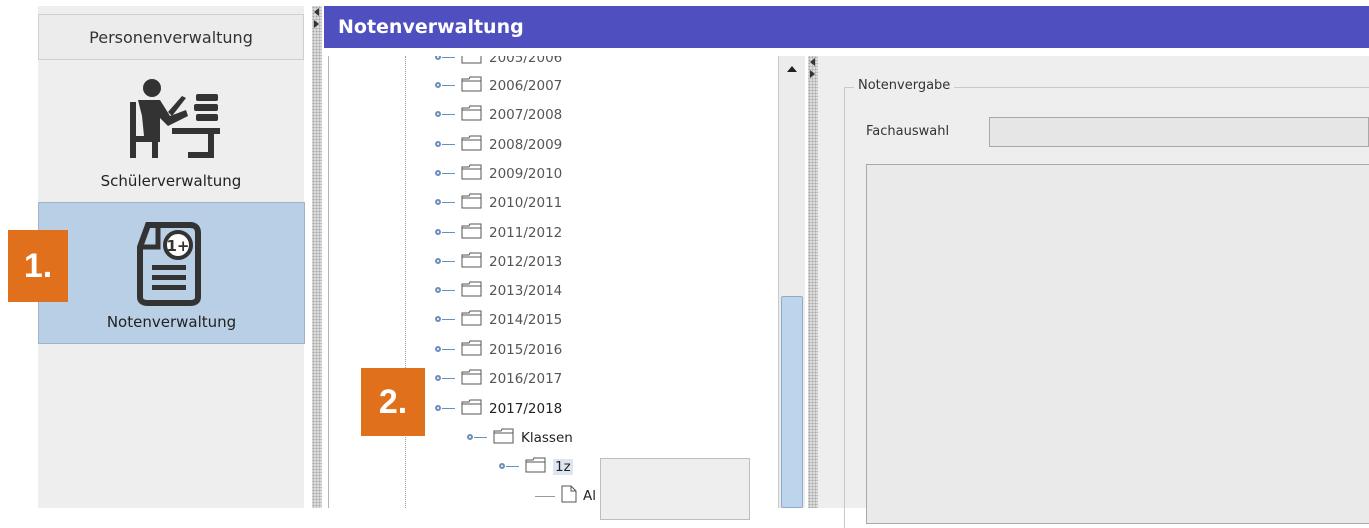 The height and width of the screenshot is (528, 1369). What do you see at coordinates (526, 86) in the screenshot?
I see `tree-item-label: 2006/2007` at bounding box center [526, 86].